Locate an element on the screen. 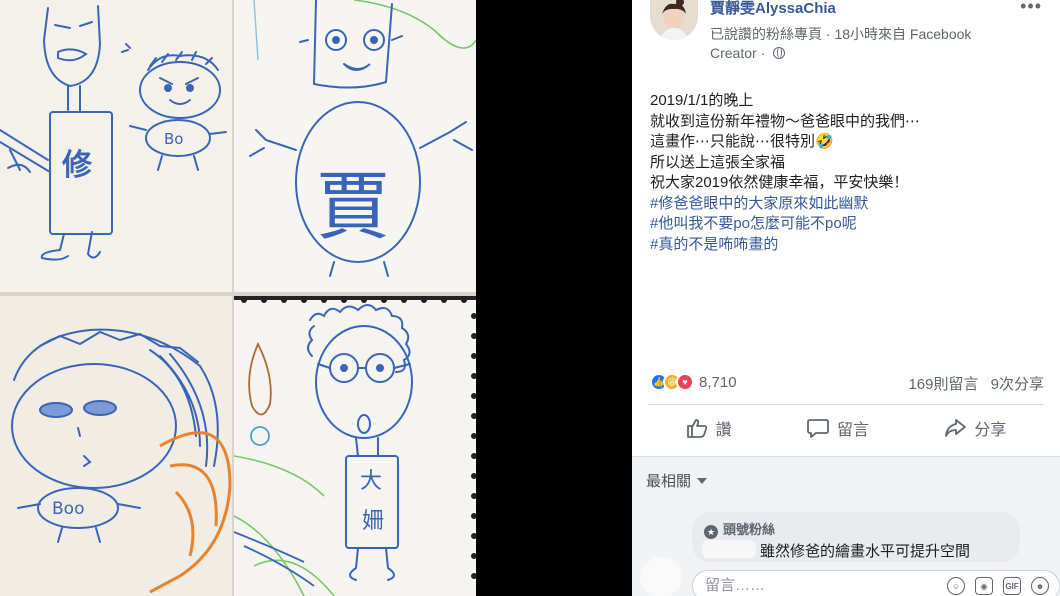 This screenshot has width=1060, height=596. engagement-stats: 169則留言 9次分享 is located at coordinates (976, 383).